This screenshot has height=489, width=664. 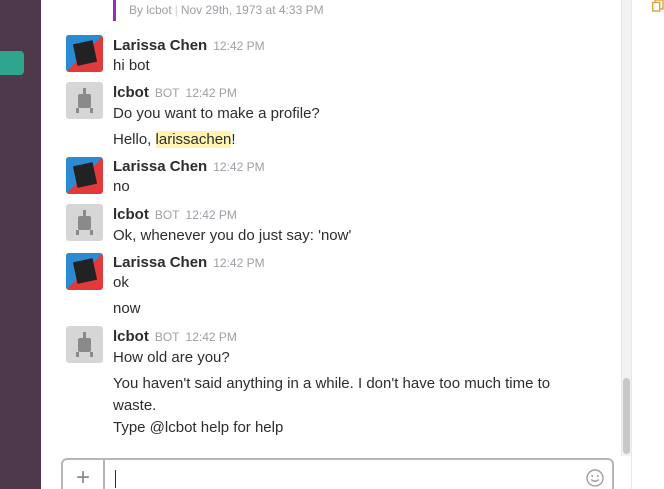 What do you see at coordinates (198, 427) in the screenshot?
I see `message-text: Type @lcbot help for help` at bounding box center [198, 427].